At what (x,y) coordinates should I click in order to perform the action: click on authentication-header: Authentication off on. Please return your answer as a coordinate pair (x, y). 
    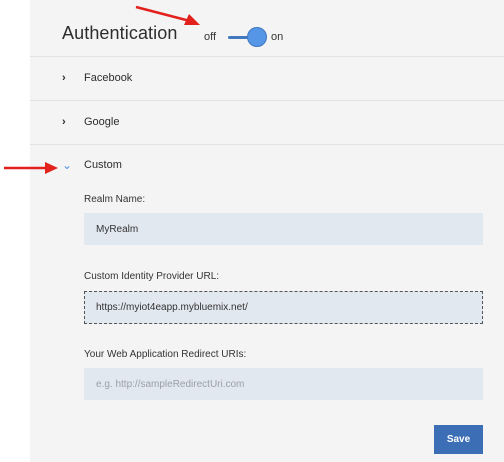
    Looking at the image, I should click on (282, 38).